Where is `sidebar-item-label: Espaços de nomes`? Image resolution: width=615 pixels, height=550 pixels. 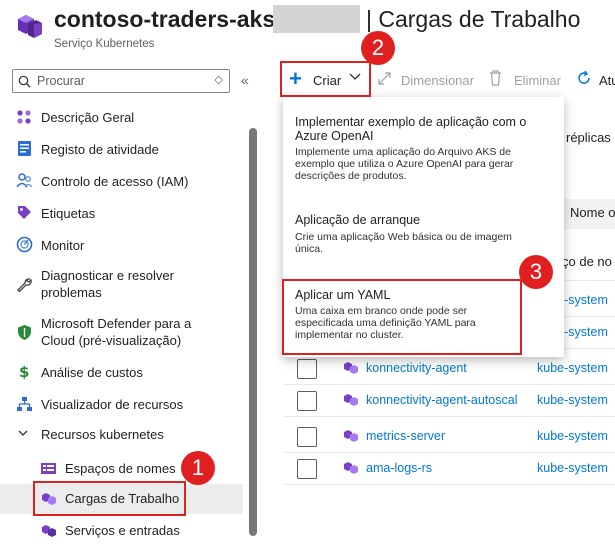
sidebar-item-label: Espaços de nomes is located at coordinates (120, 468).